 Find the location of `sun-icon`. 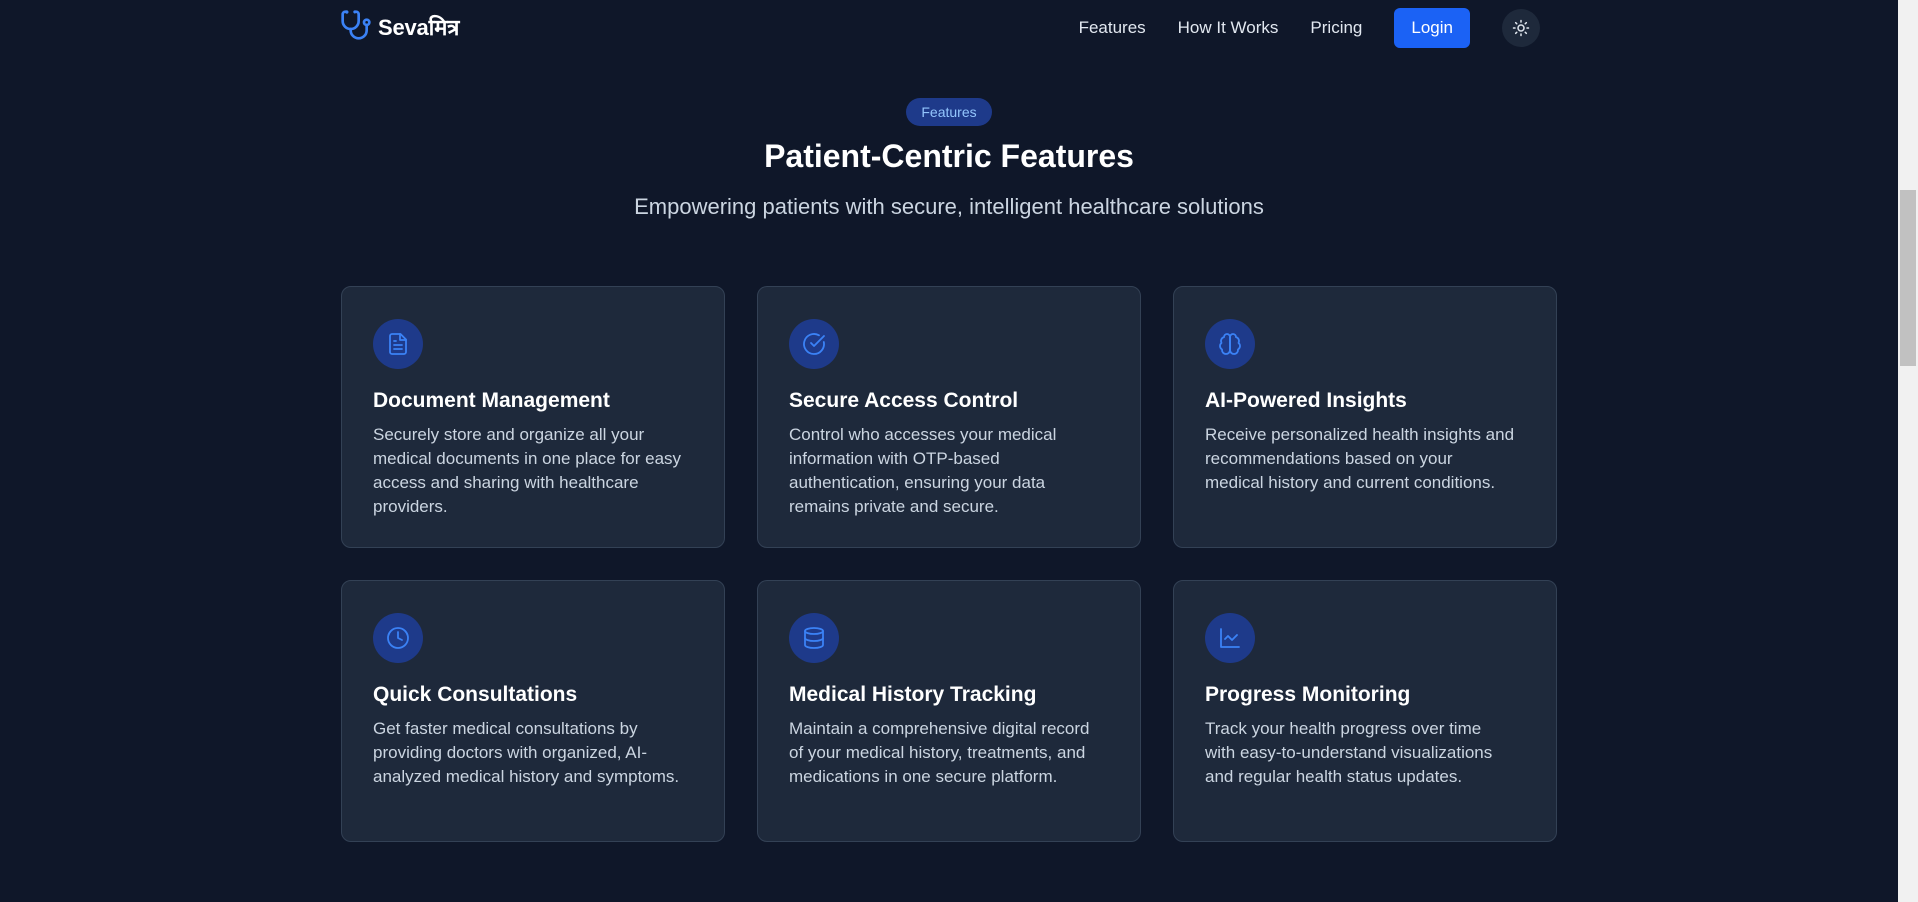

sun-icon is located at coordinates (1521, 28).